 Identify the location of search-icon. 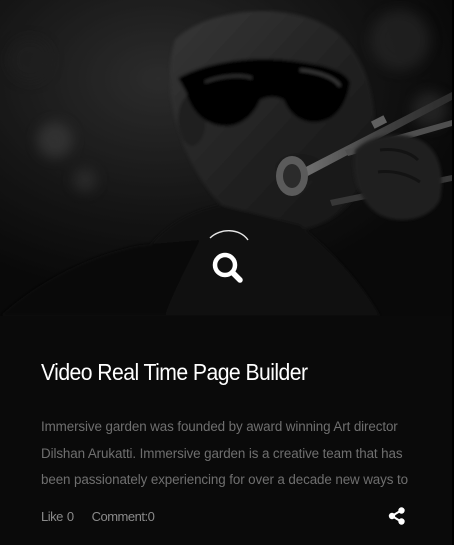
(227, 267).